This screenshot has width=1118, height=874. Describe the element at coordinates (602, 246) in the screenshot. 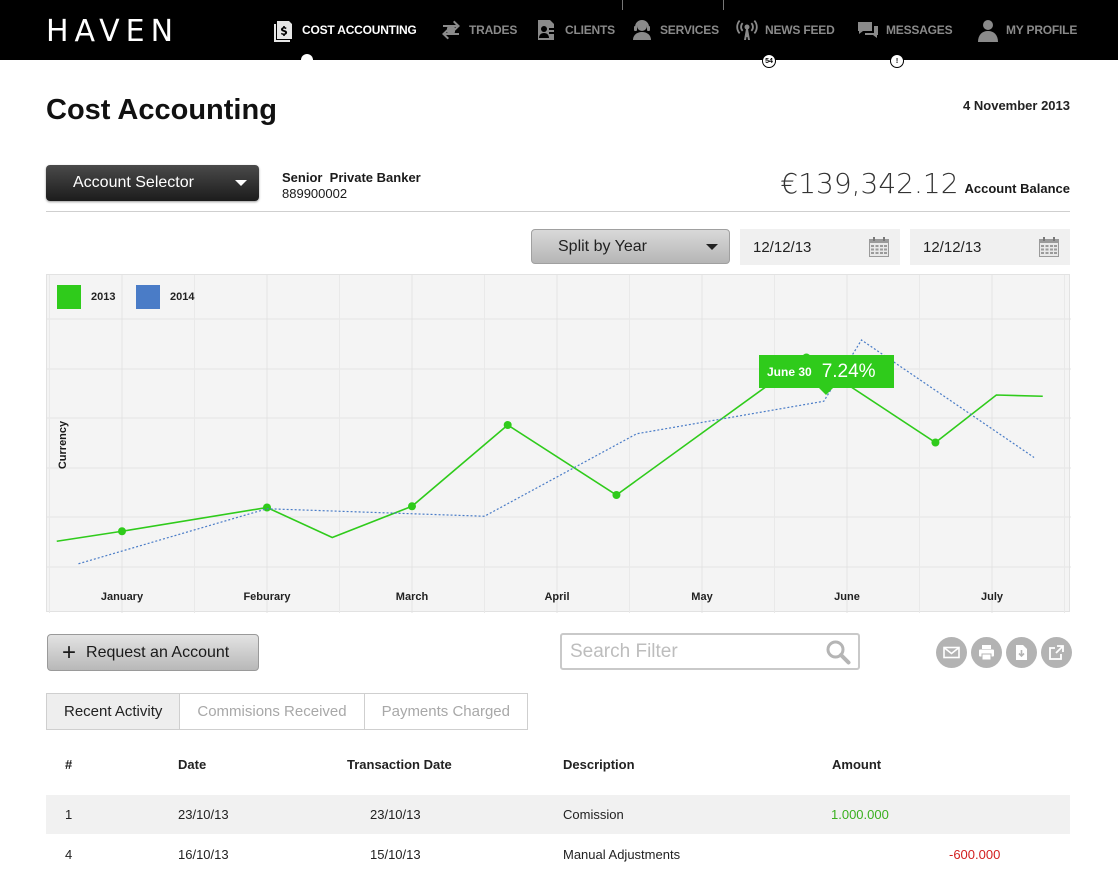

I see `split-by-label: Split by Year` at that location.